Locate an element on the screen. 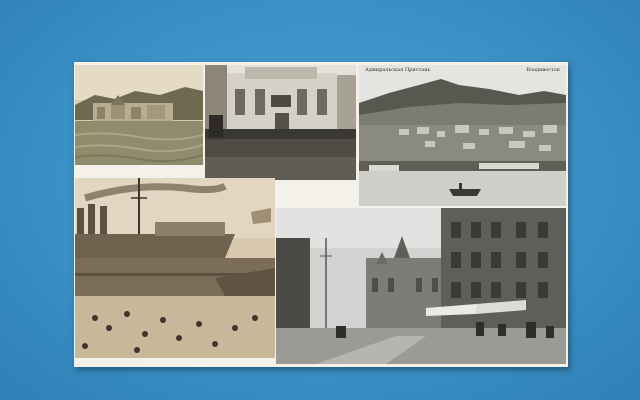 The height and width of the screenshot is (400, 640). photo-bay-panorama: Адмиральская Пристань Владивосток is located at coordinates (462, 135).